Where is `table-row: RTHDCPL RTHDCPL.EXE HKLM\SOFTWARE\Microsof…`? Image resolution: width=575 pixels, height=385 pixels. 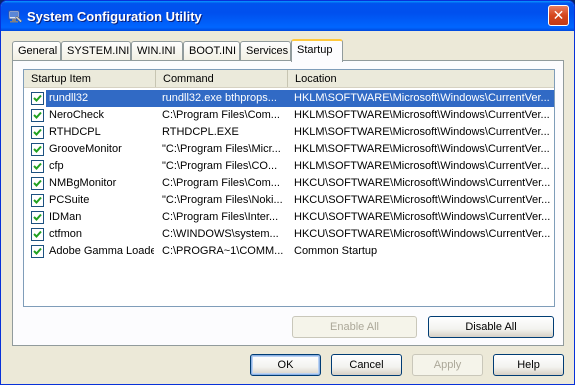
table-row: RTHDCPL RTHDCPL.EXE HKLM\SOFTWARE\Microsof… is located at coordinates (289, 132).